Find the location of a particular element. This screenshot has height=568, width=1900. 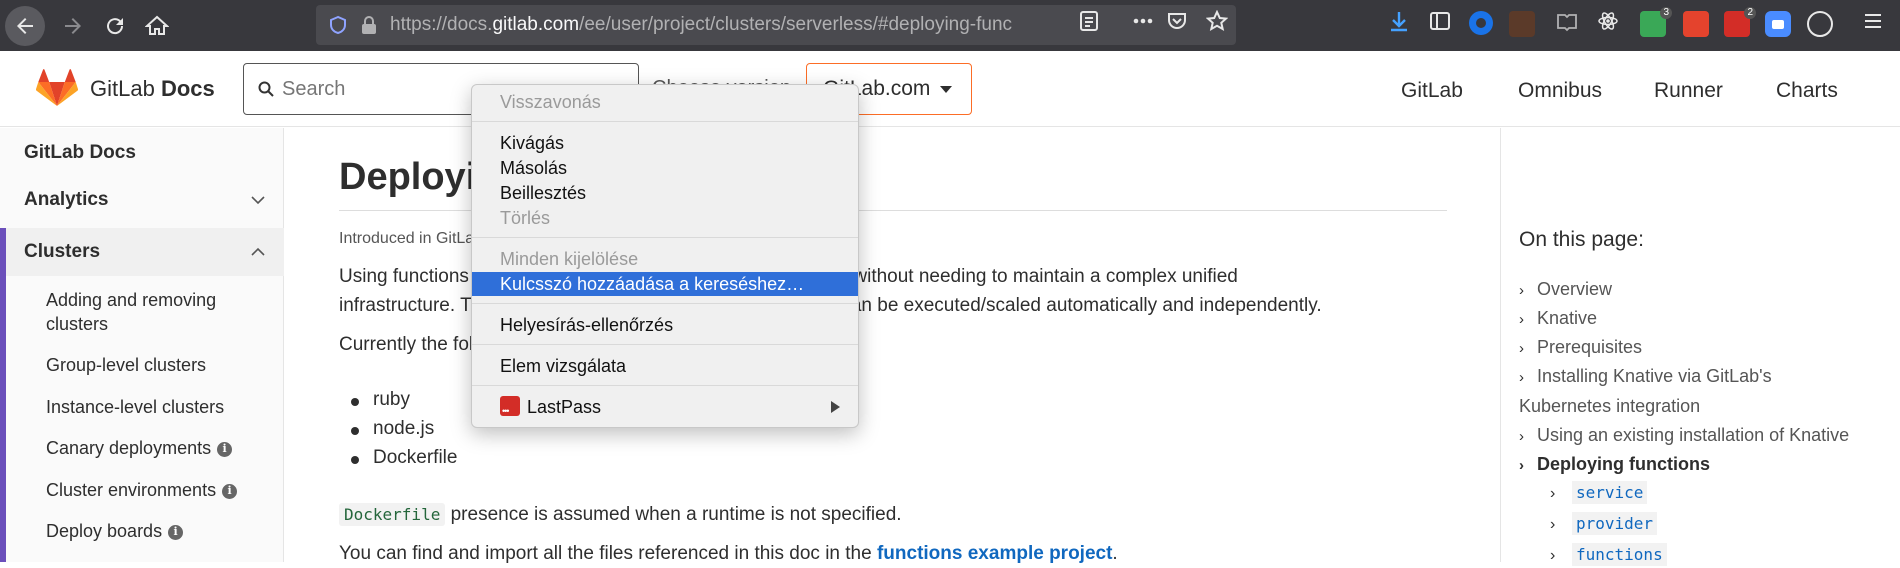

extension-avatar-icon is located at coordinates (1522, 24).